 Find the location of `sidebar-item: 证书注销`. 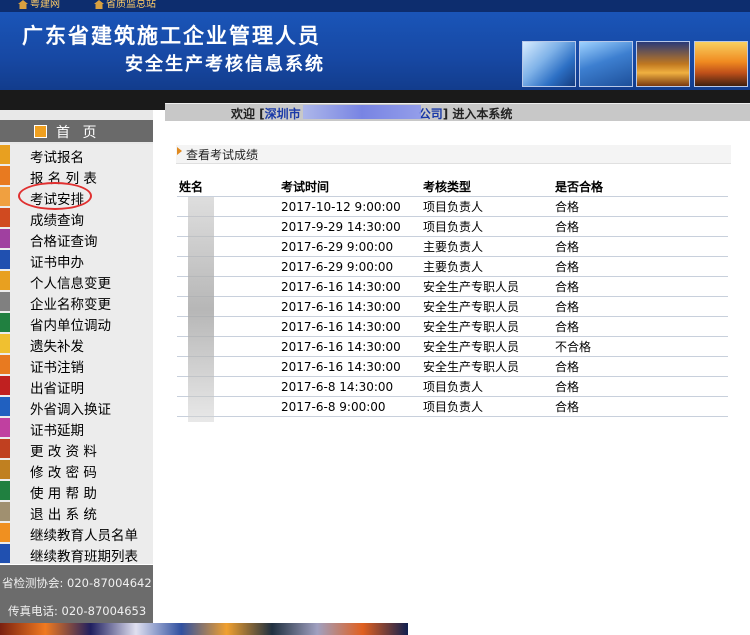

sidebar-item: 证书注销 is located at coordinates (76, 365).